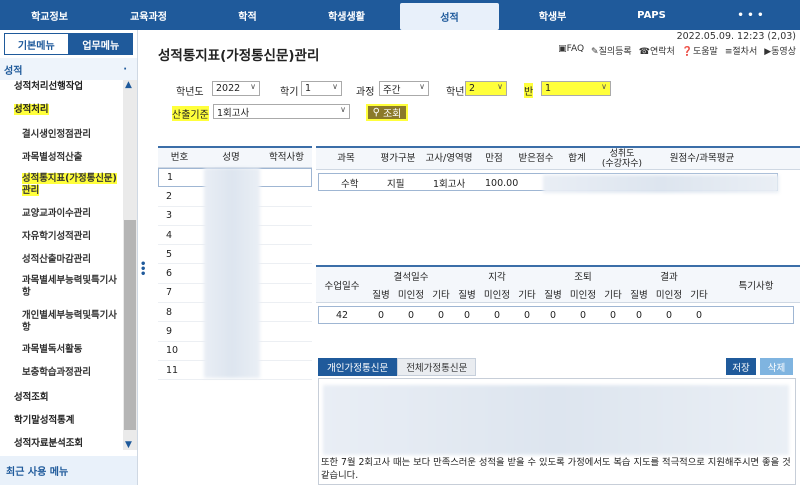 The height and width of the screenshot is (485, 800). What do you see at coordinates (392, 90) in the screenshot?
I see `course-value: 주간` at bounding box center [392, 90].